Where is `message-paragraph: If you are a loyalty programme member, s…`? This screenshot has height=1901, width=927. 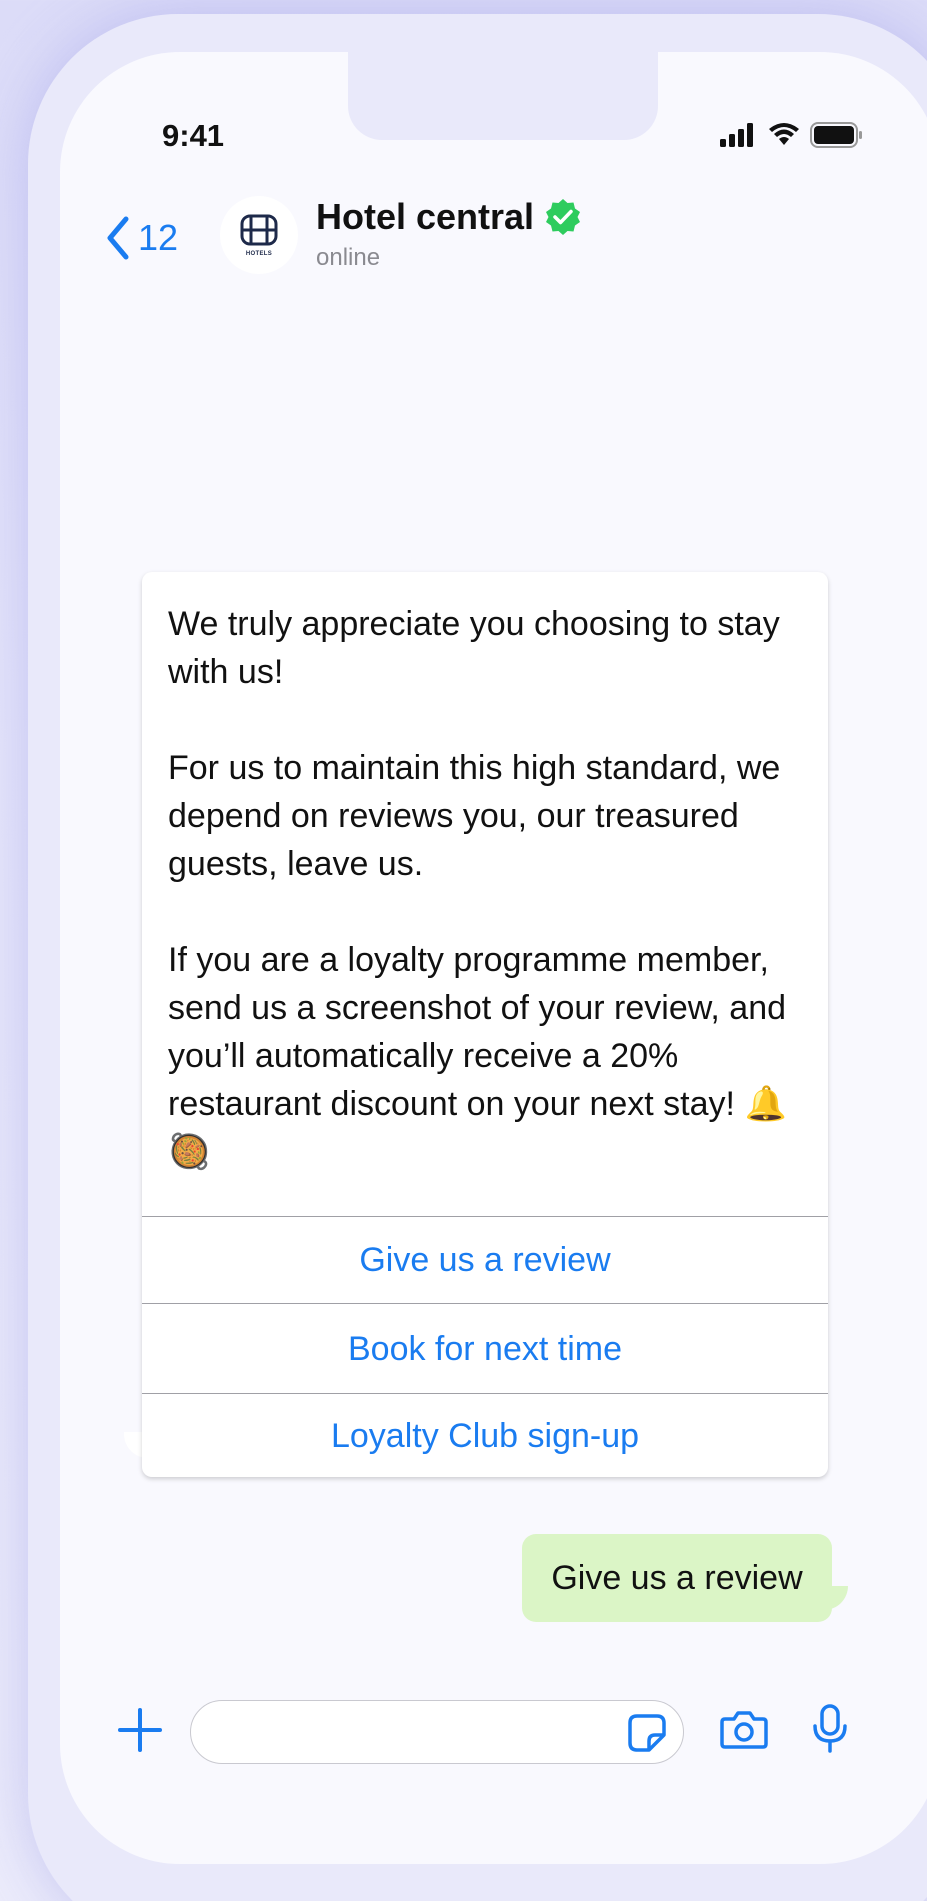
message-paragraph: If you are a loyalty programme member, s… is located at coordinates (485, 1056).